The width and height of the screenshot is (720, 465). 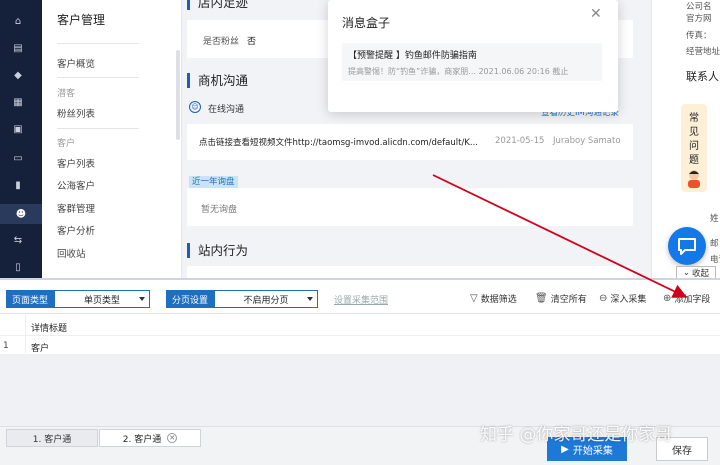 I want to click on section-site-behavior: 站内行为, so click(x=217, y=250).